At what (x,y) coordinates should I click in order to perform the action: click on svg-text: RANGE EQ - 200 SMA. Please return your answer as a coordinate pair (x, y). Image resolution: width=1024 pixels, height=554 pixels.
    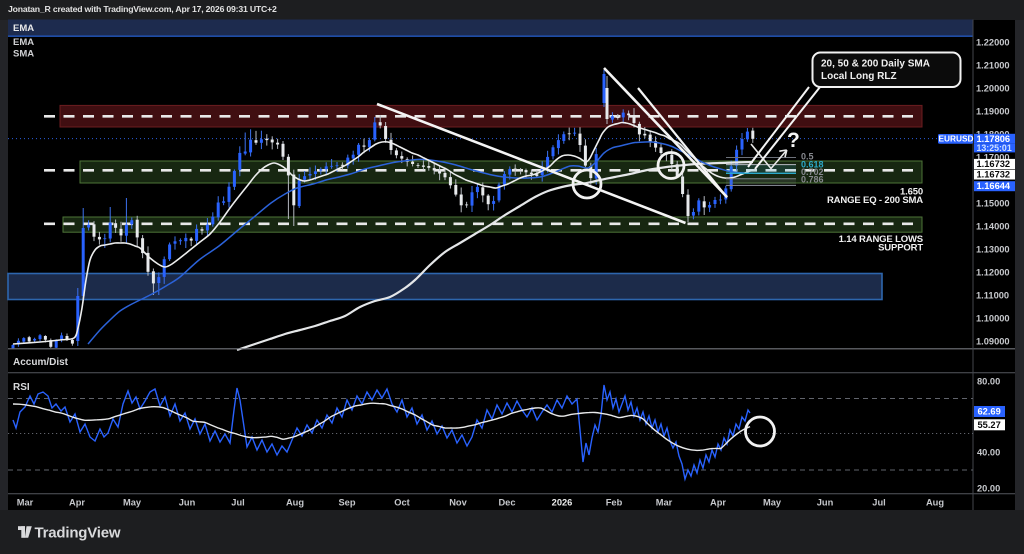
    Looking at the image, I should click on (875, 200).